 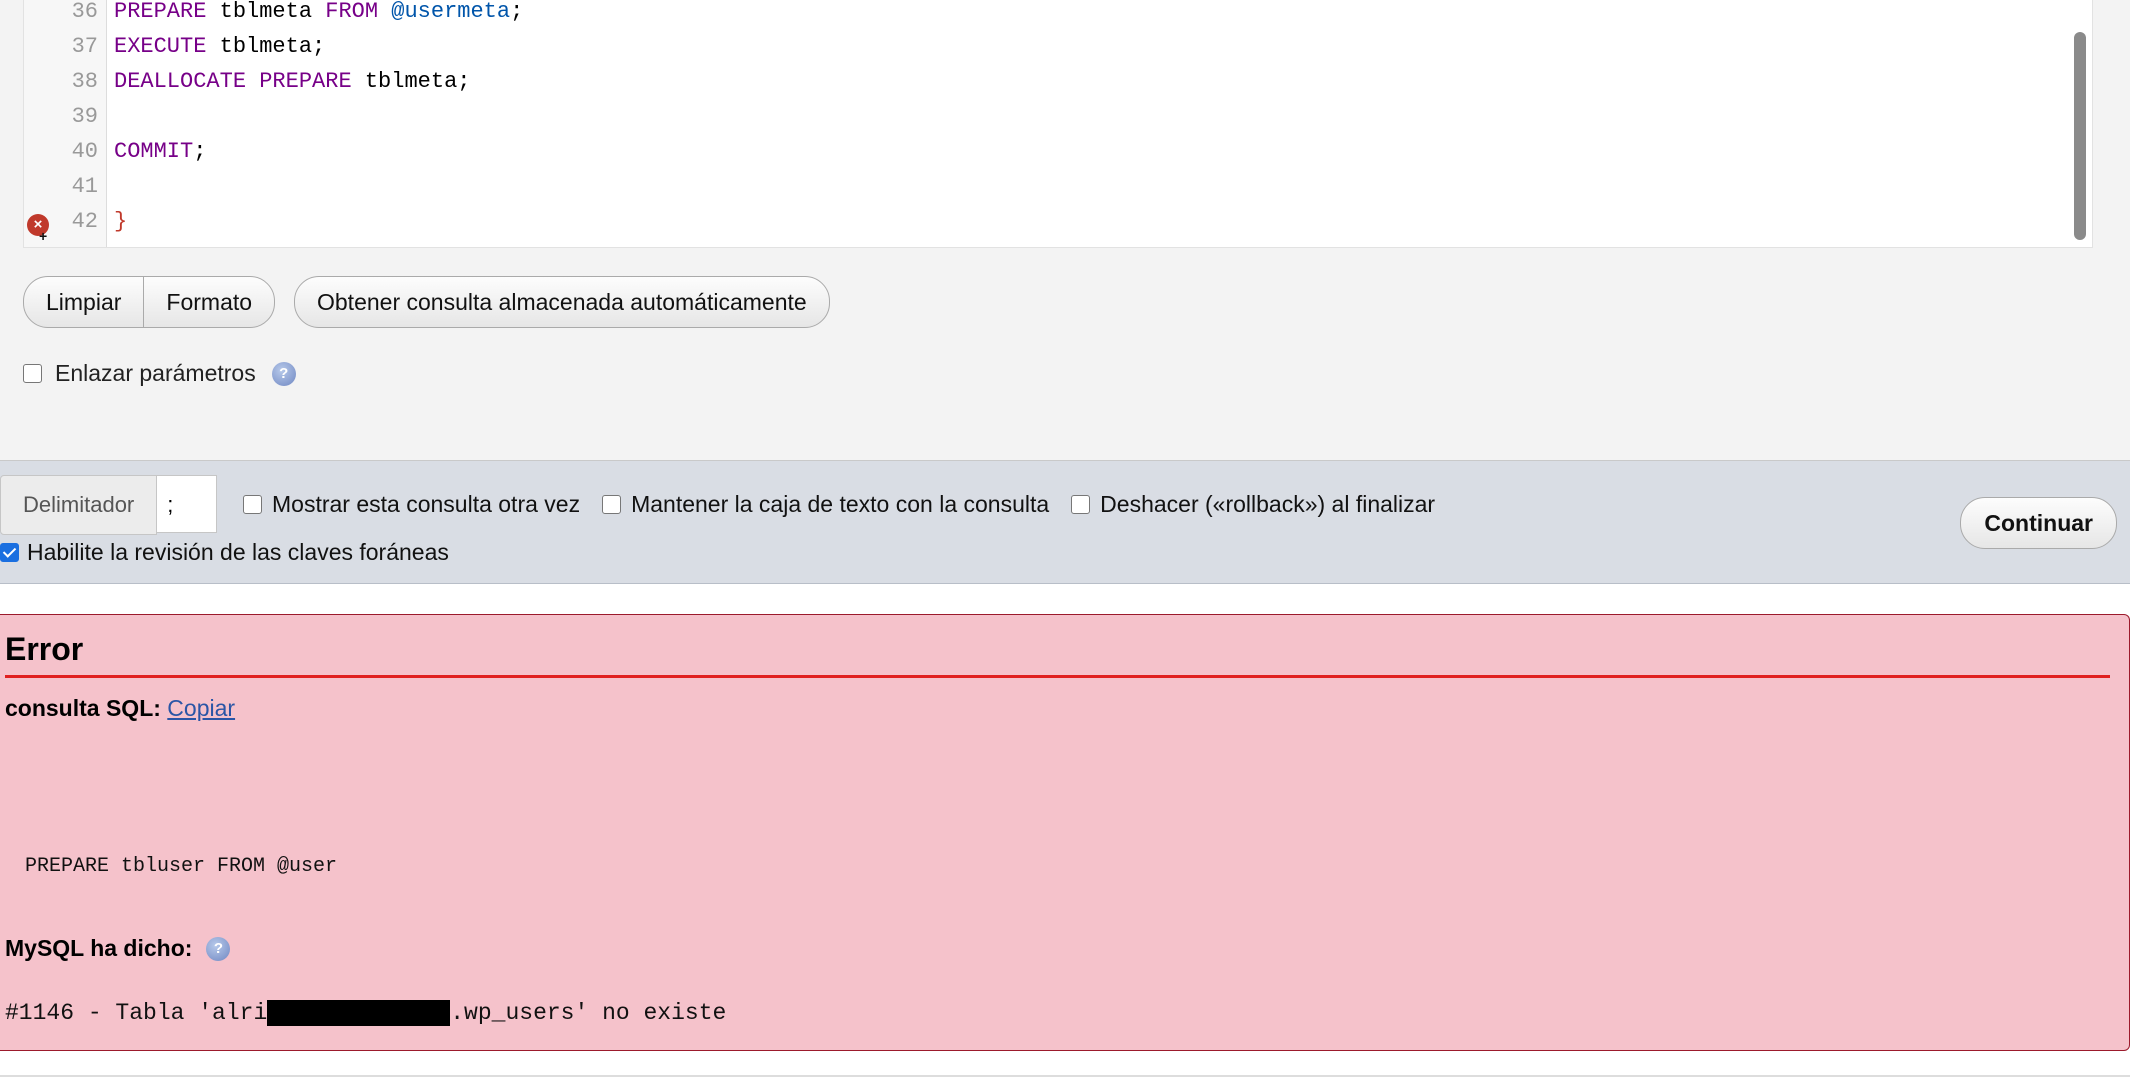 I want to click on sql-text: tblmeta, so click(x=266, y=12).